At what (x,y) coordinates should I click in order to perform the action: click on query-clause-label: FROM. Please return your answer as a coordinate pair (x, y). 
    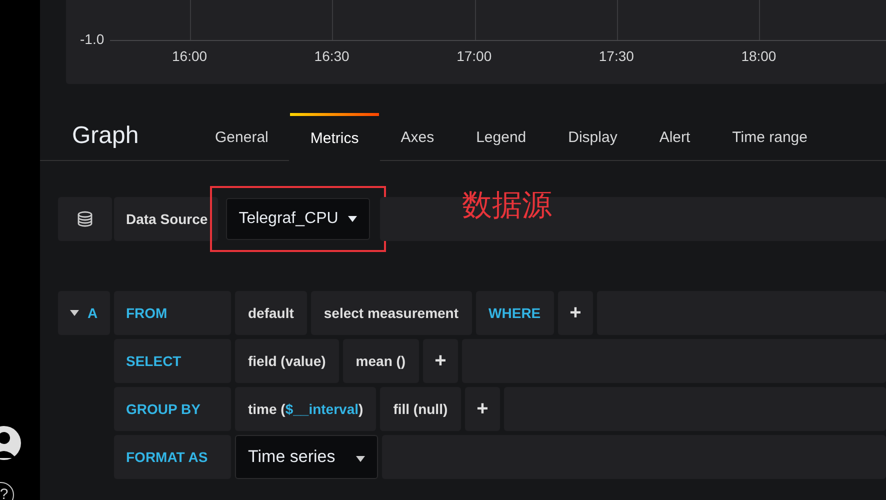
    Looking at the image, I should click on (172, 313).